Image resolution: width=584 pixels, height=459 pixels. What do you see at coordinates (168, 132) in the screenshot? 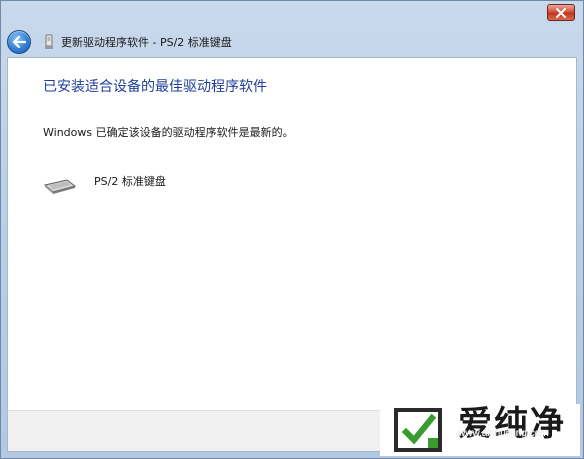
I see `status-message: Windows 已确定该设备的驱动程序软件是最新的。` at bounding box center [168, 132].